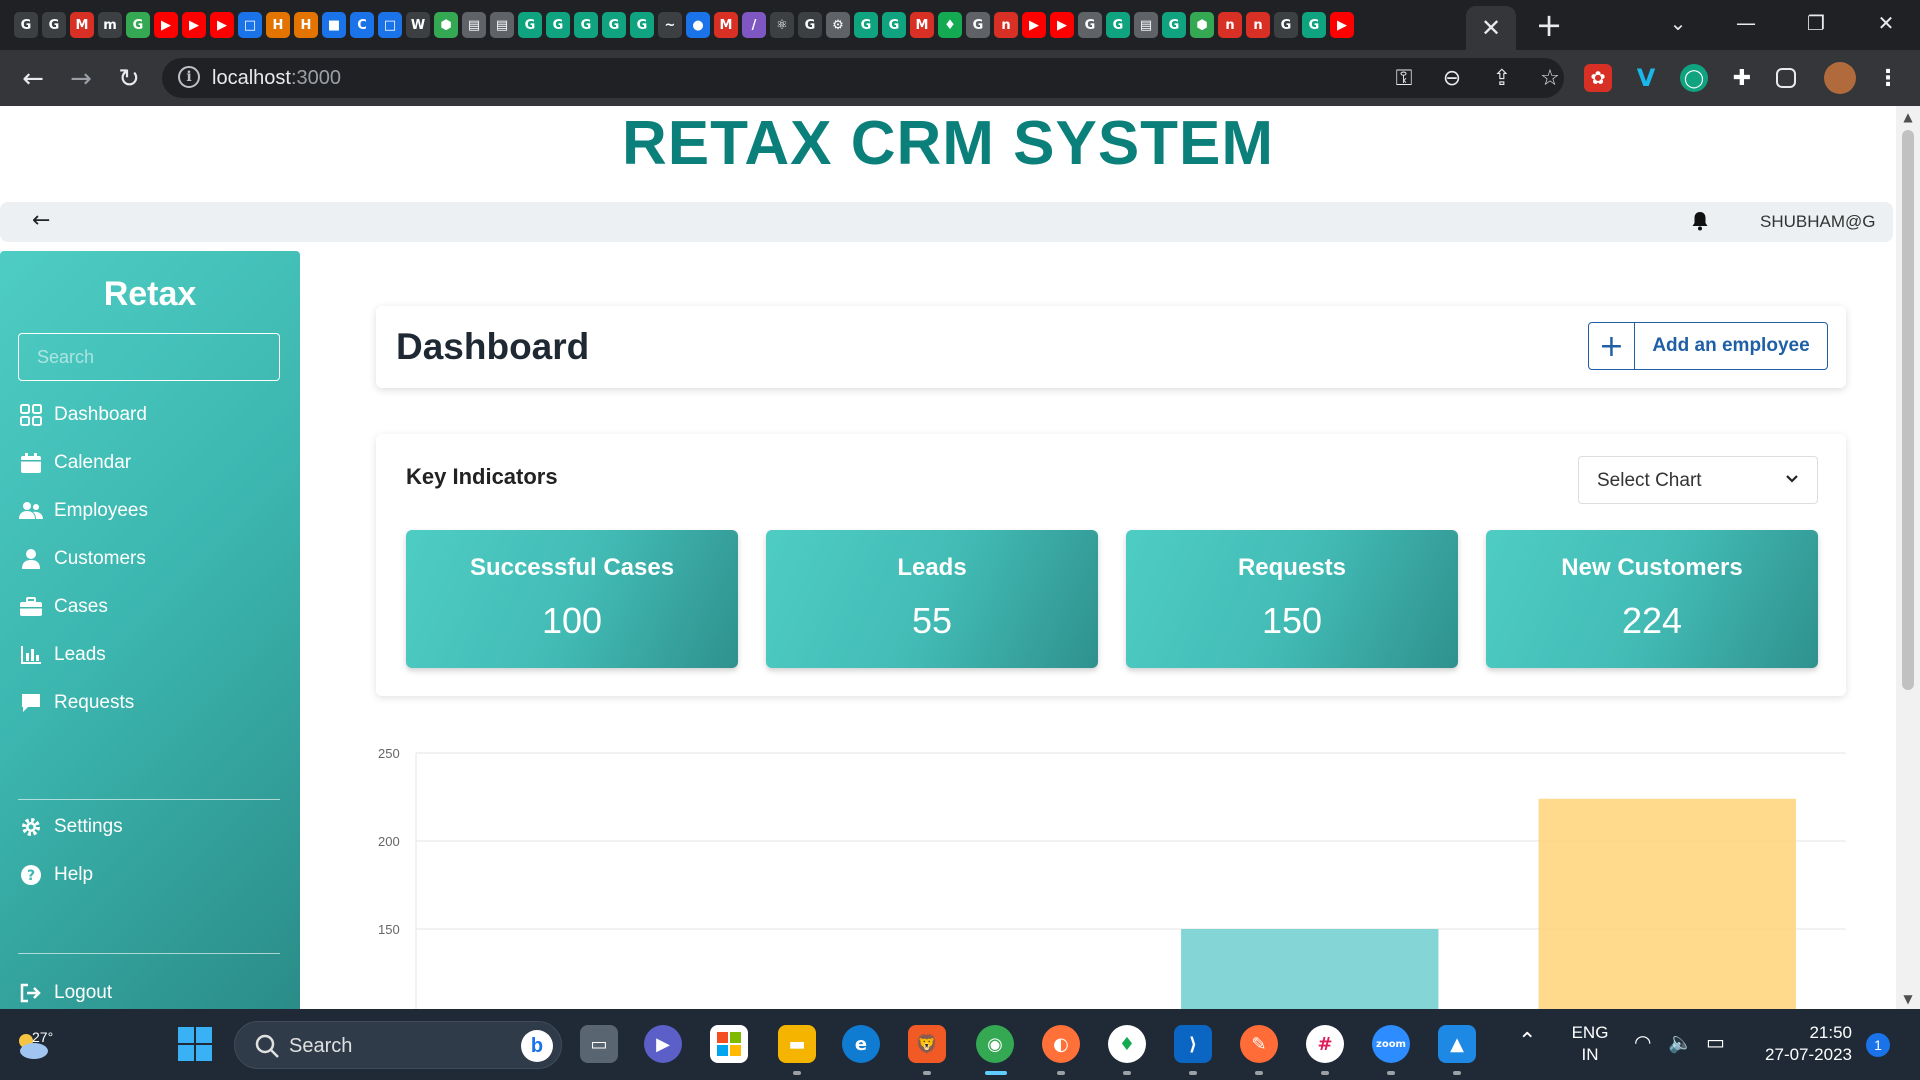 The image size is (1920, 1080). What do you see at coordinates (398, 1045) in the screenshot?
I see `taskbar-search: Search b` at bounding box center [398, 1045].